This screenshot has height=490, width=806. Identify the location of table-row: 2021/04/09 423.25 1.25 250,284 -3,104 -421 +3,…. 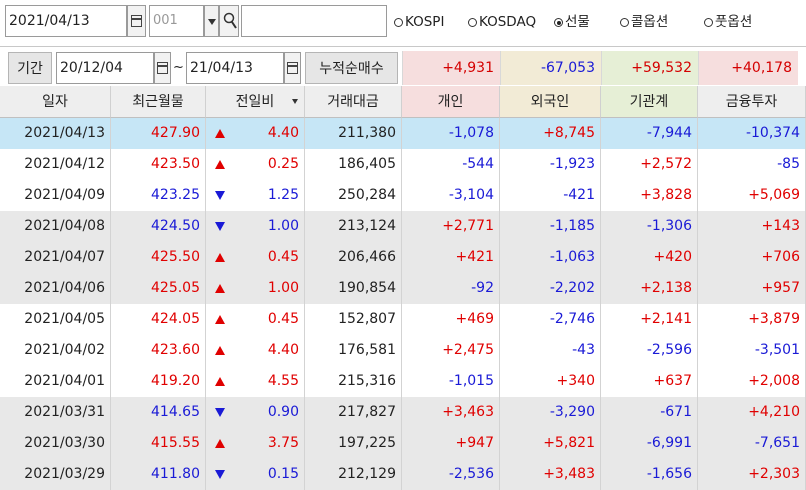
(403, 195).